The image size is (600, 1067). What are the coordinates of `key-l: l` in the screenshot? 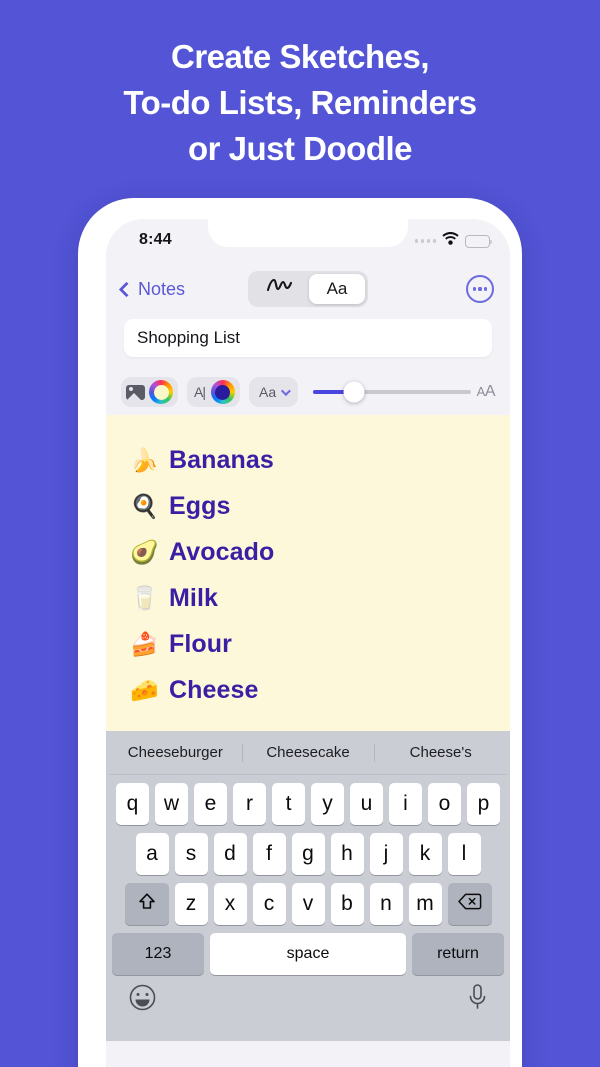 It's located at (464, 854).